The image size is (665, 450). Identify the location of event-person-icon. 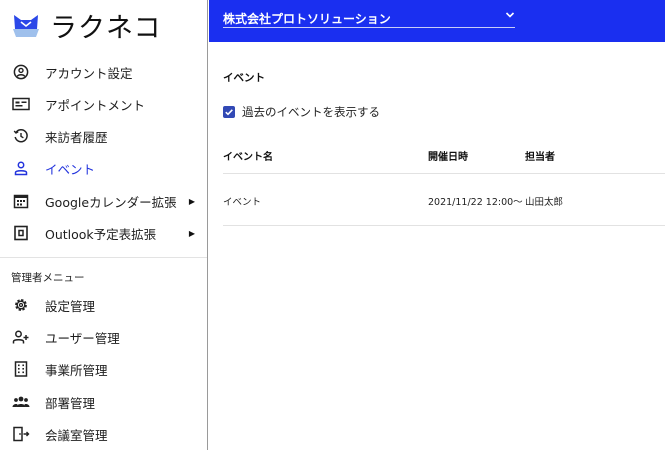
(21, 168).